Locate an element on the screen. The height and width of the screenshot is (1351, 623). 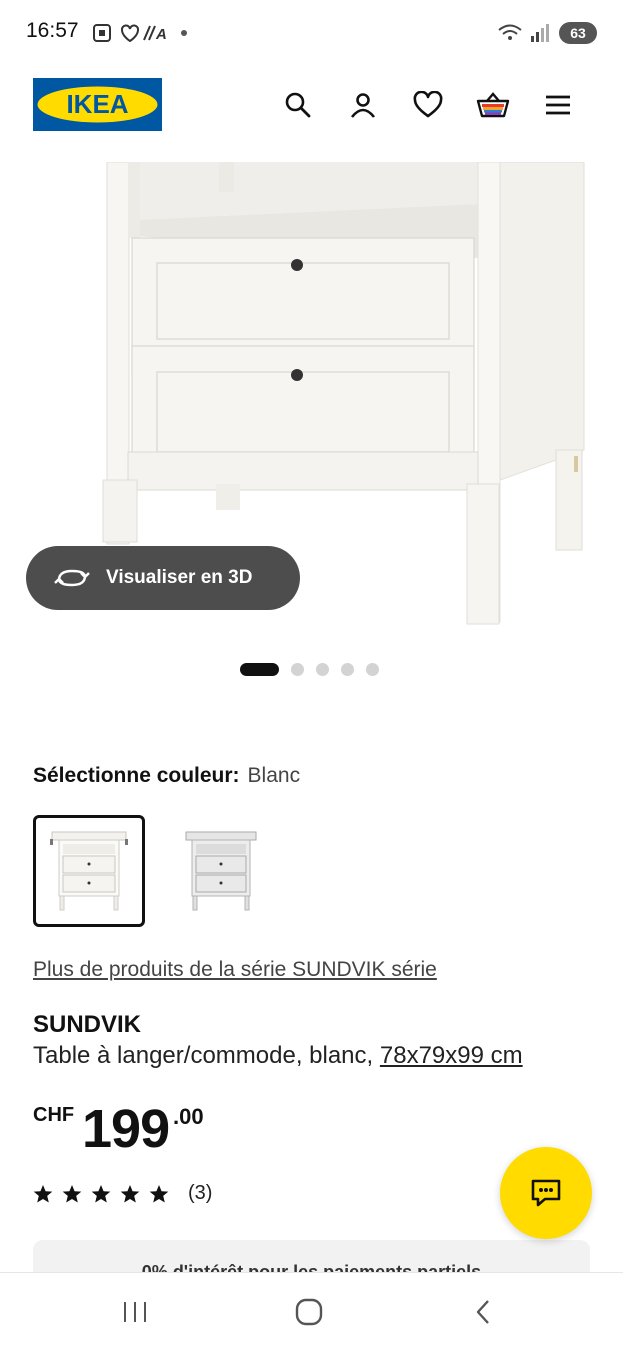
color-option-white is located at coordinates (89, 871).